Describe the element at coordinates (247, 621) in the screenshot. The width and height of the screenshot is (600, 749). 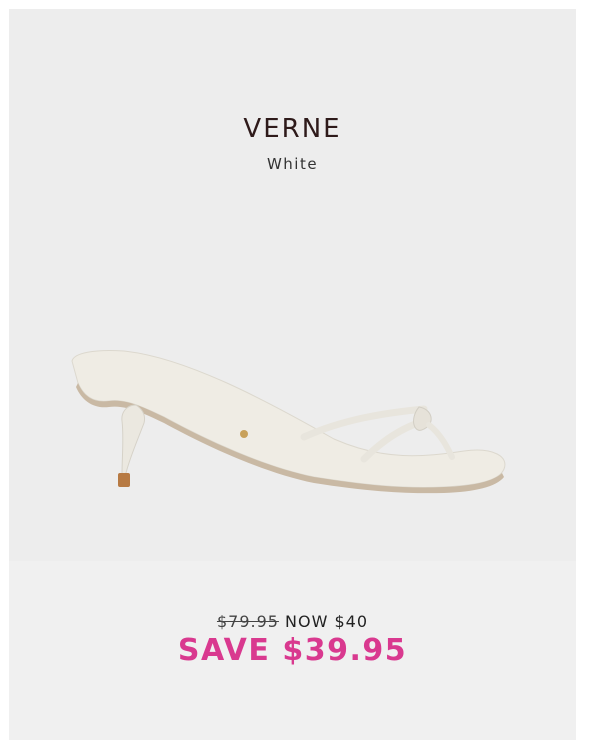
I see `original-price: $79.95` at that location.